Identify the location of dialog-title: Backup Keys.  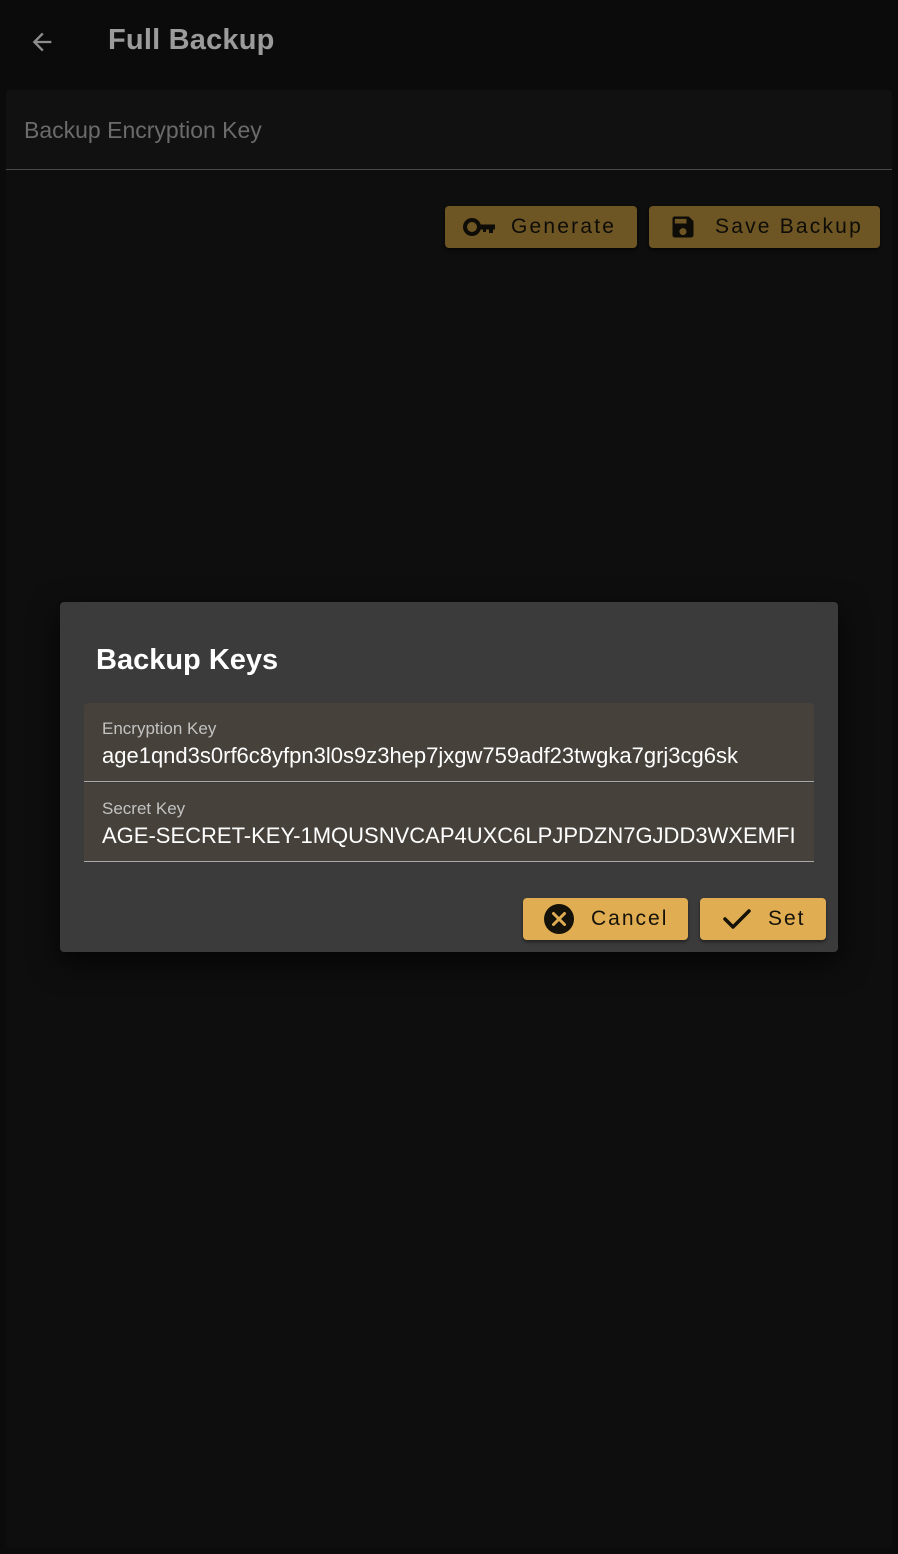
(187, 660).